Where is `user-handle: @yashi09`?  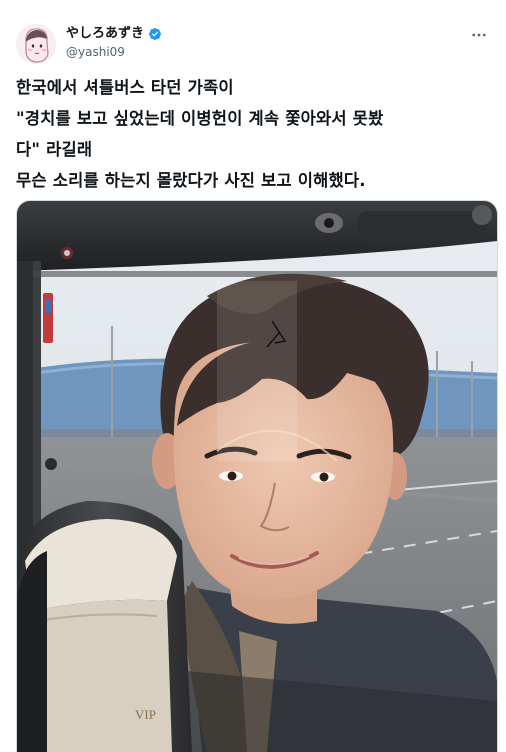 user-handle: @yashi09 is located at coordinates (114, 52).